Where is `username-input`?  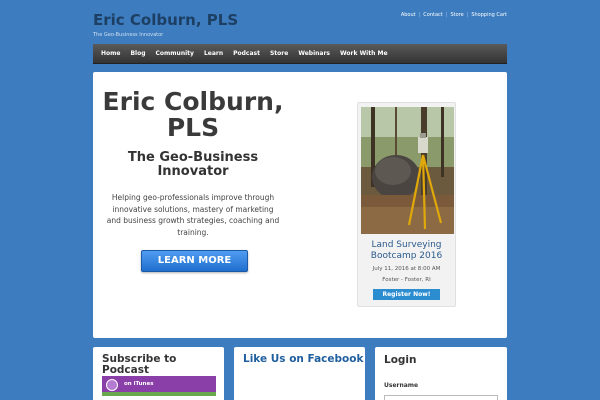 username-input is located at coordinates (441, 397).